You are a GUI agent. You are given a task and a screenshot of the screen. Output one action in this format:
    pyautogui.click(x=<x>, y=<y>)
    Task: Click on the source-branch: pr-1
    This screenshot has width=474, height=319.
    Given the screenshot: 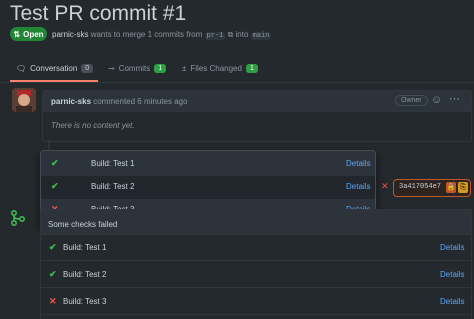 What is the action you would take?
    pyautogui.click(x=215, y=36)
    